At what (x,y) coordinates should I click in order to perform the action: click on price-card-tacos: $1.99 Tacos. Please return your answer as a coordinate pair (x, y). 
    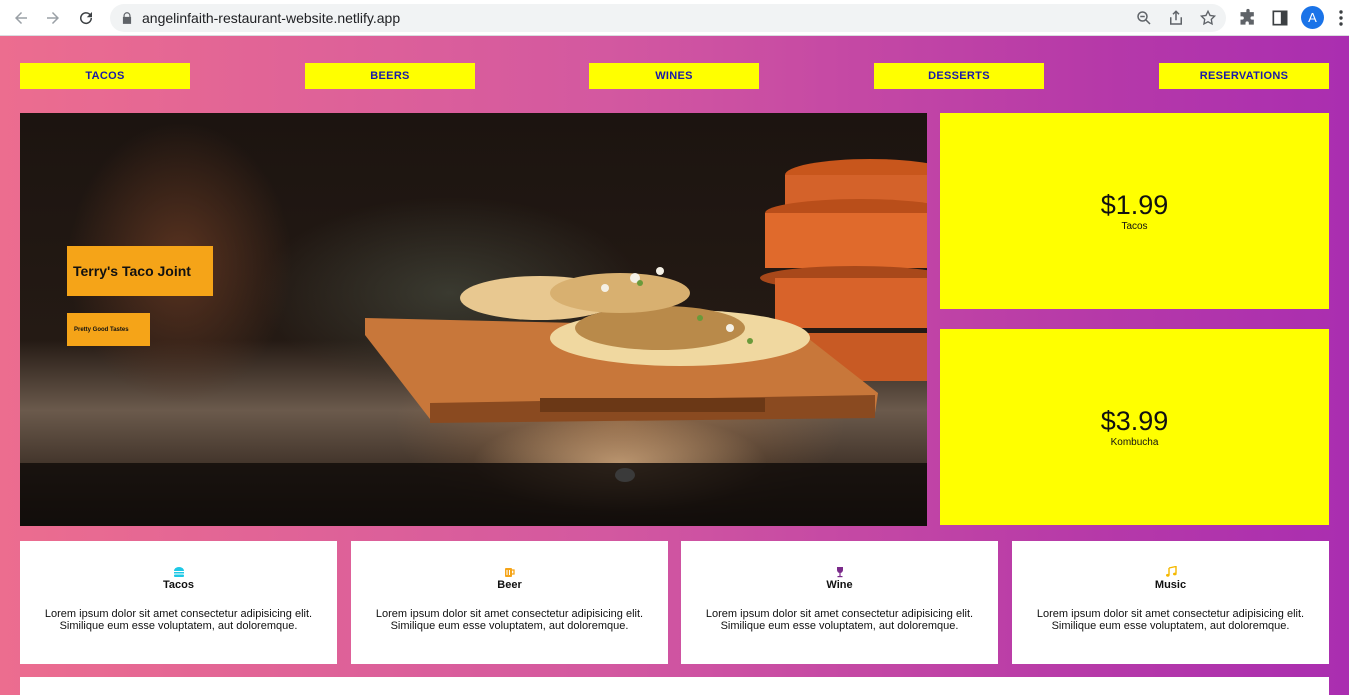
    Looking at the image, I should click on (1134, 211).